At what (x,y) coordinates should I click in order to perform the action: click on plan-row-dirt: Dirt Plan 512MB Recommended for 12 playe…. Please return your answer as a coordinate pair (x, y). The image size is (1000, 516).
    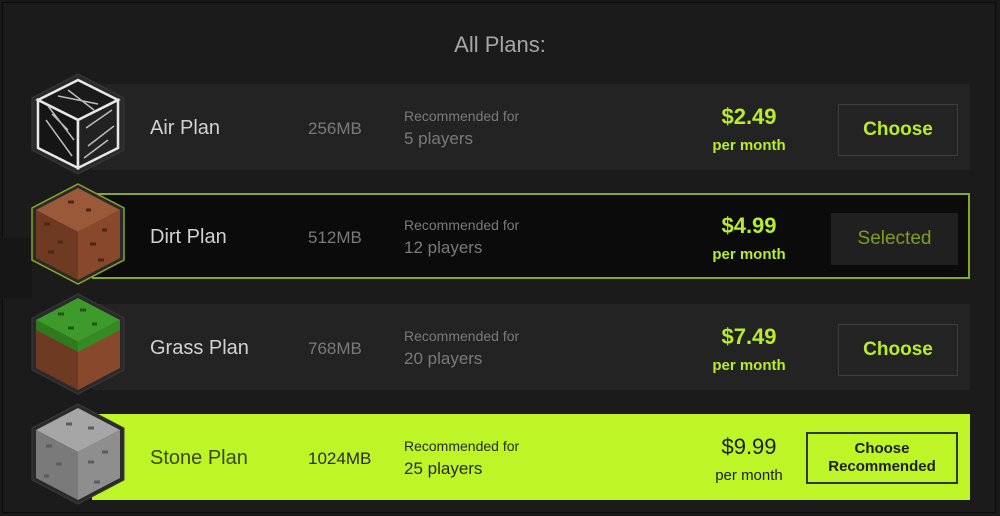
    Looking at the image, I should click on (531, 236).